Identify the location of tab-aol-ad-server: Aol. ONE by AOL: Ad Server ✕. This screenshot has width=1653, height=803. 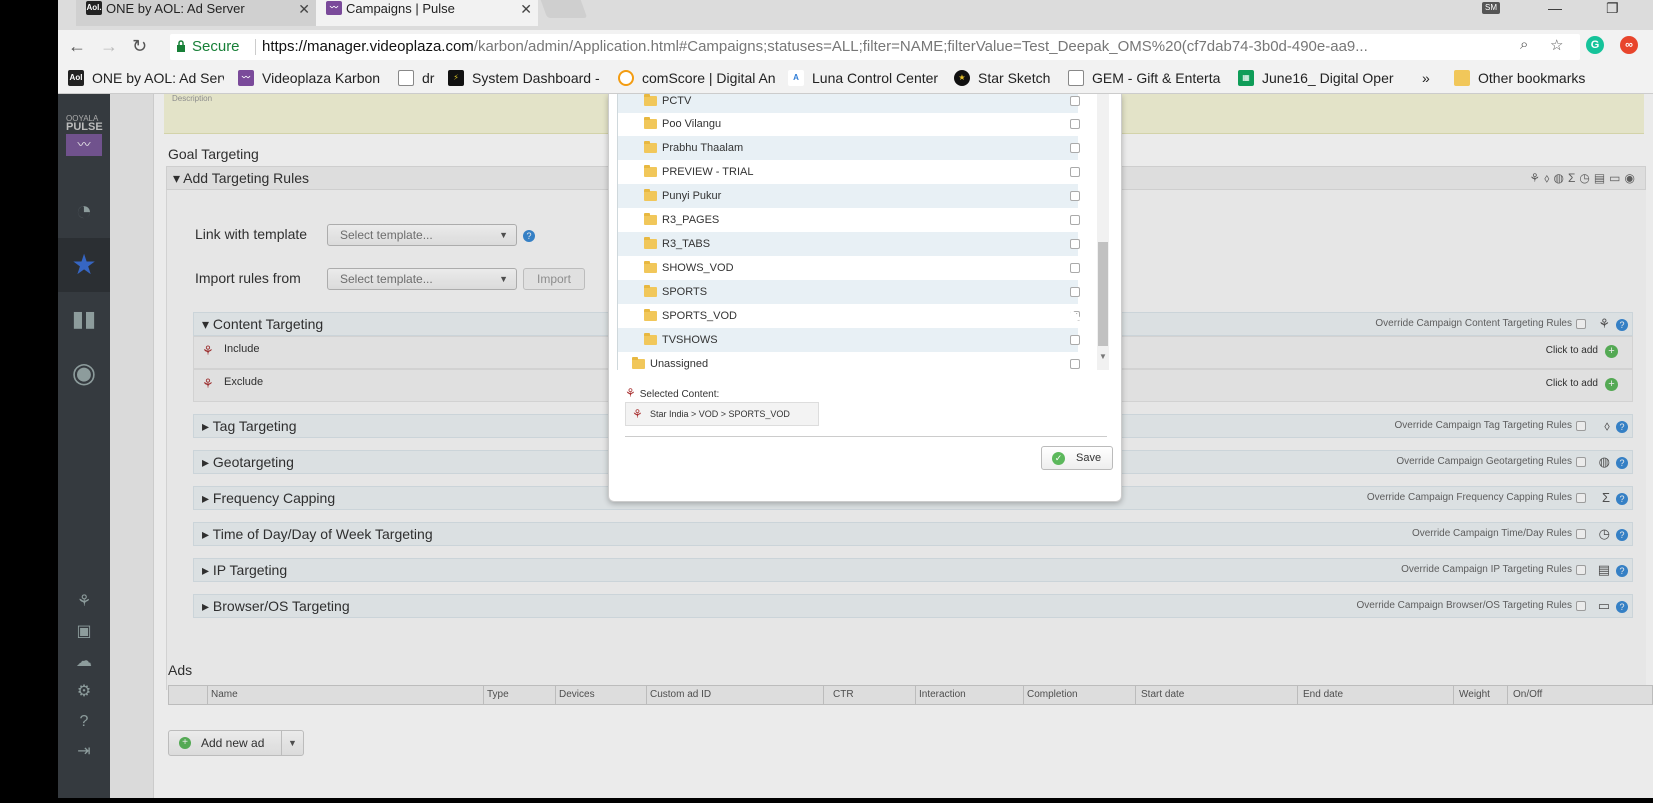
(196, 13).